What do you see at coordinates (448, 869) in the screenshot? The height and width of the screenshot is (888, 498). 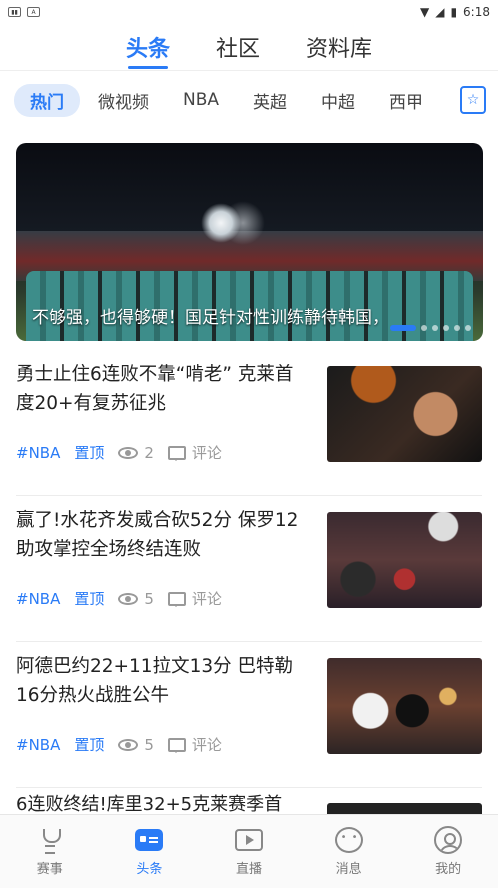 I see `nav-label: 我的` at bounding box center [448, 869].